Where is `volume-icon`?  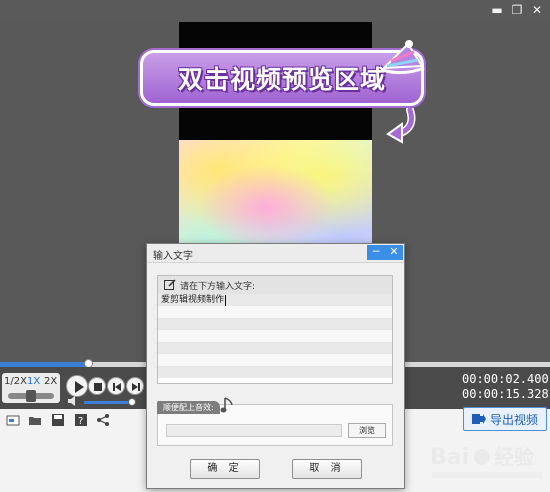
volume-icon is located at coordinates (73, 401).